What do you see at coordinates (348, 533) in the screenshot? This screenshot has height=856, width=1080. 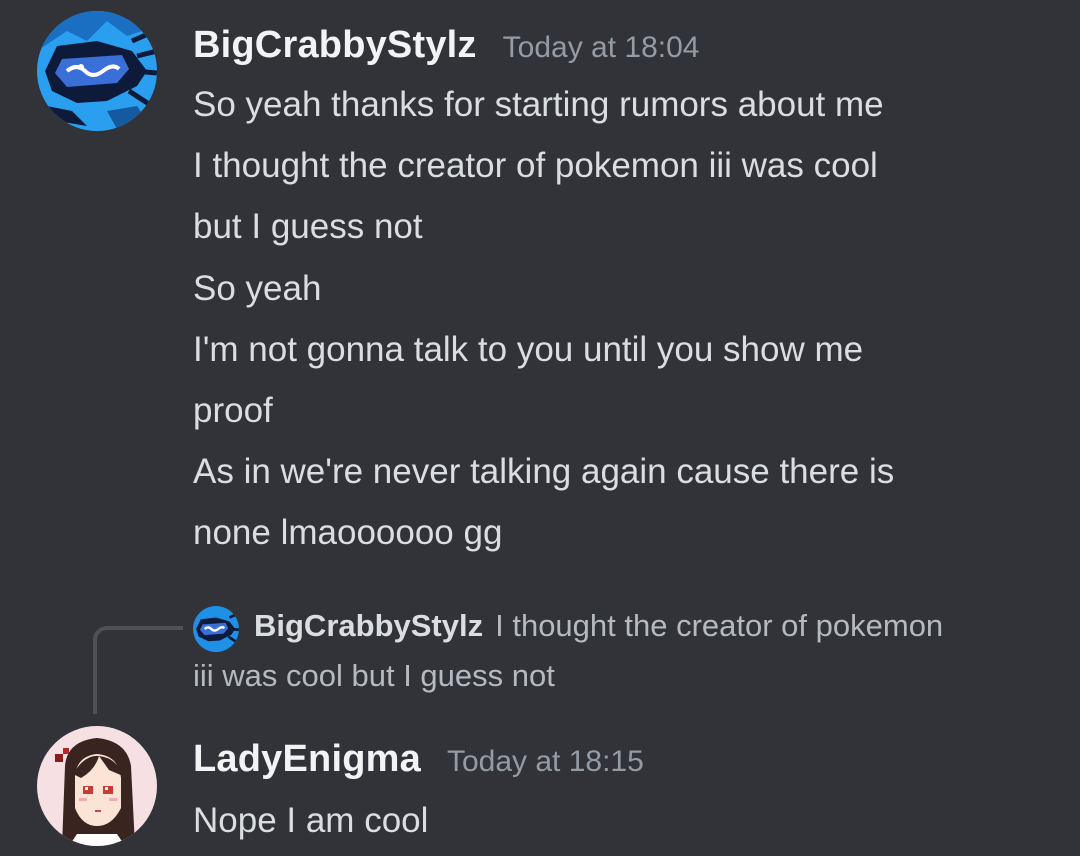 I see `message-line: none lmaoooooo gg` at bounding box center [348, 533].